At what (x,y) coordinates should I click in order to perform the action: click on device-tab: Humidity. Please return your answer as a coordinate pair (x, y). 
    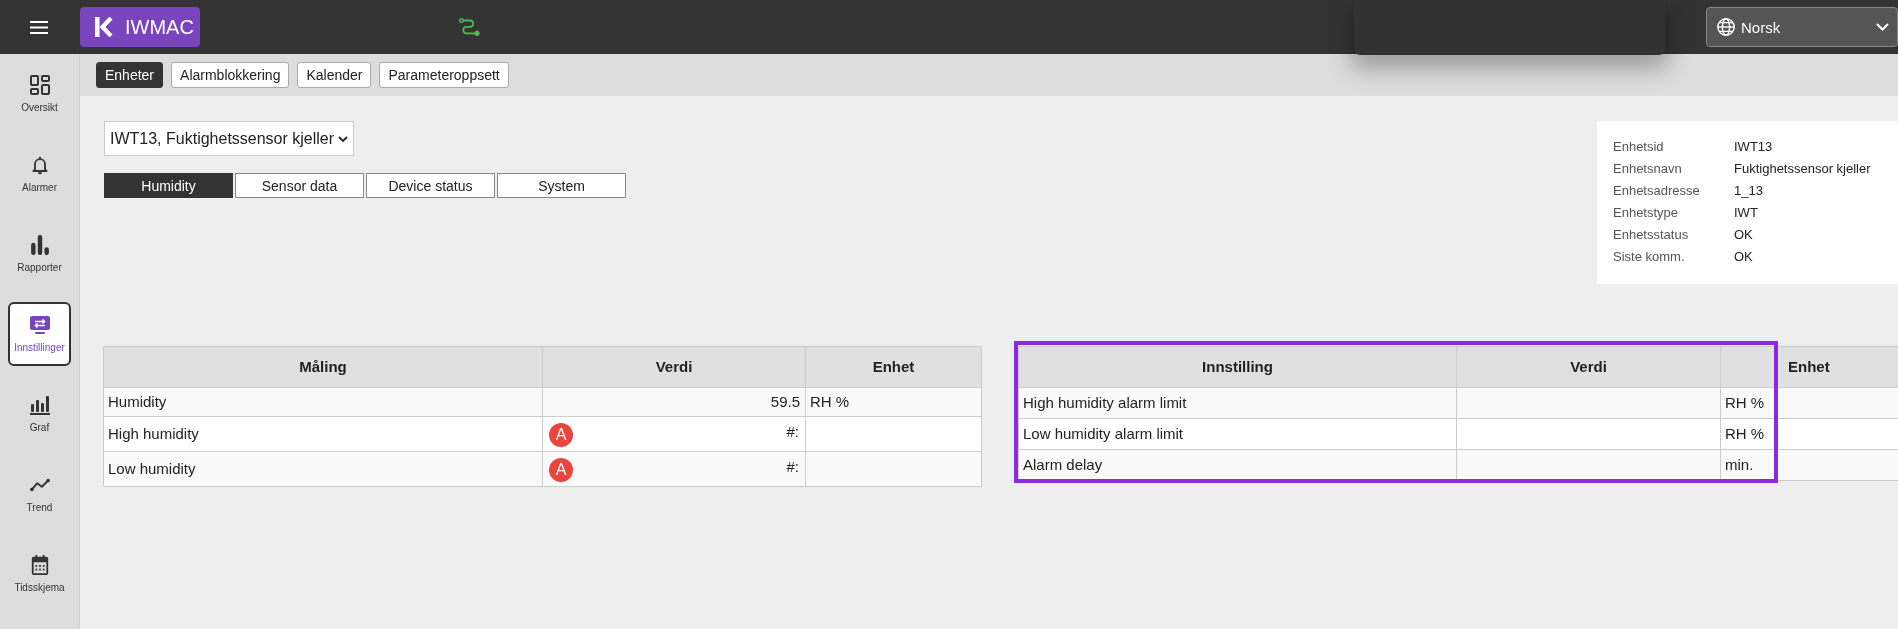
    Looking at the image, I should click on (168, 185).